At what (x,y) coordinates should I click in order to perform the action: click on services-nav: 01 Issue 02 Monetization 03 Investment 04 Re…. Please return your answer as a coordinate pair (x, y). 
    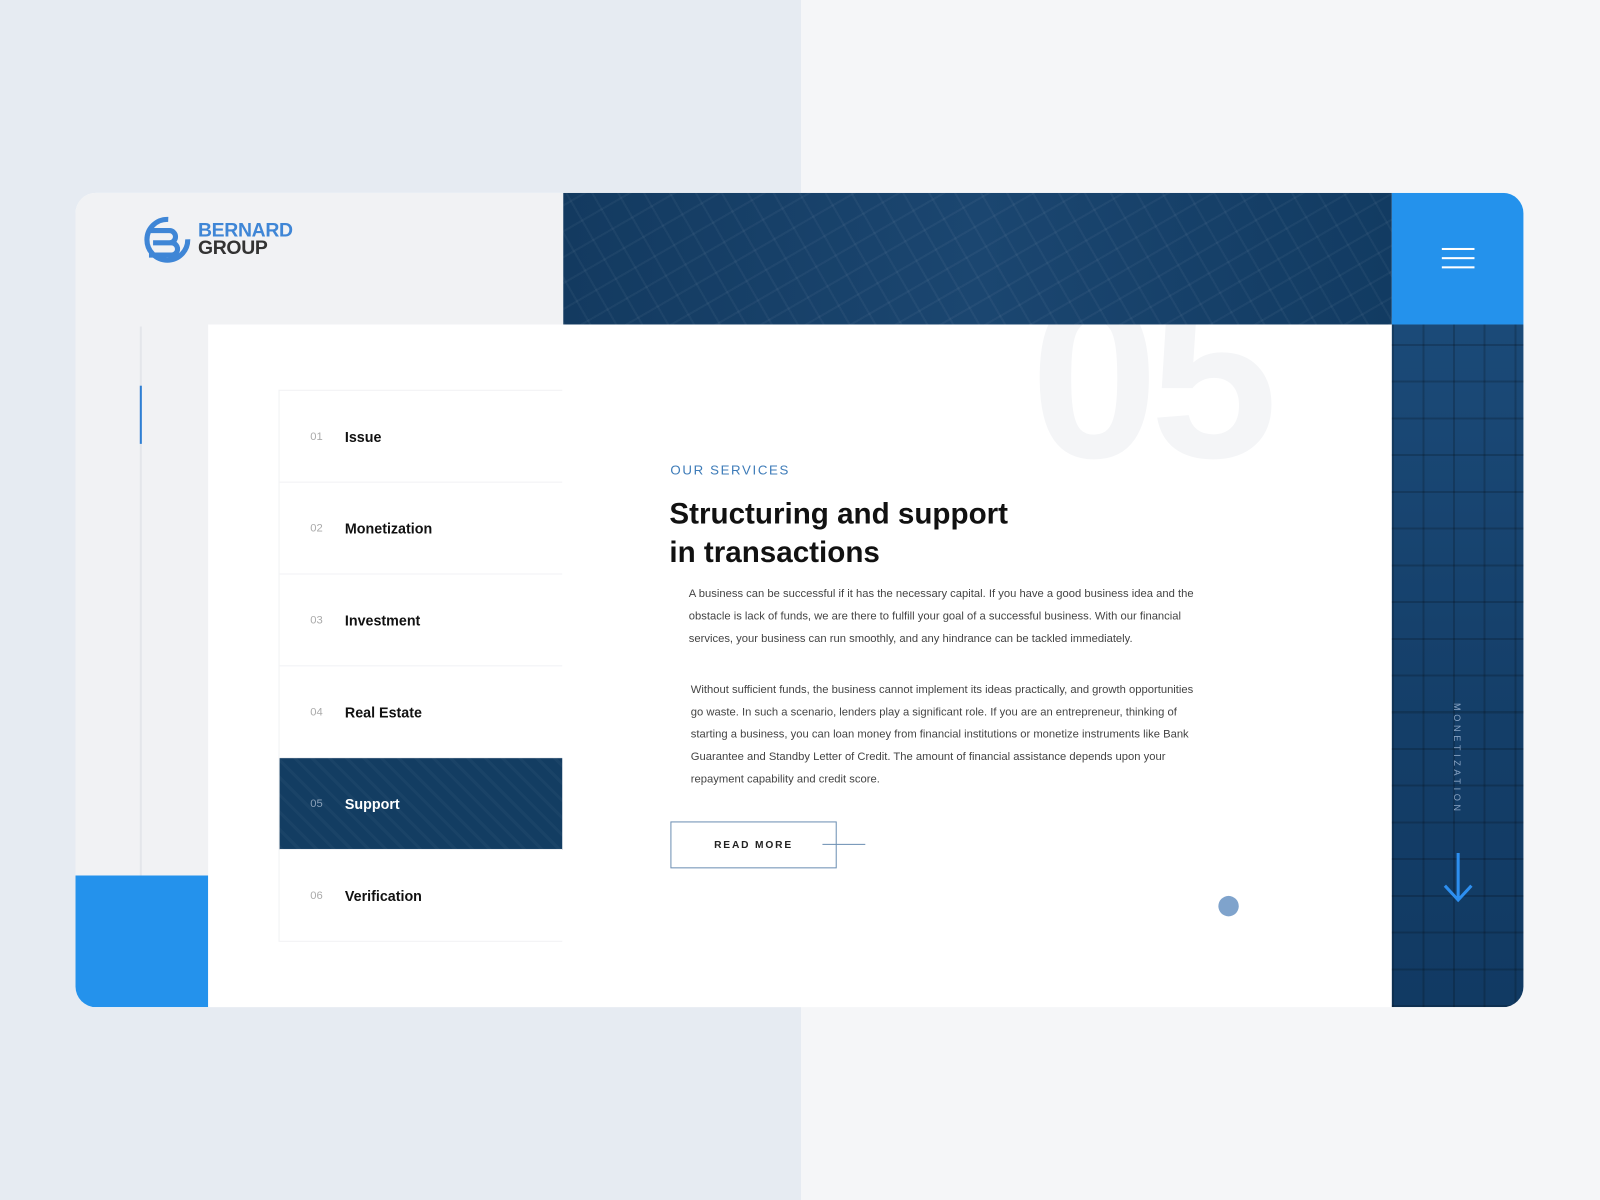
    Looking at the image, I should click on (420, 665).